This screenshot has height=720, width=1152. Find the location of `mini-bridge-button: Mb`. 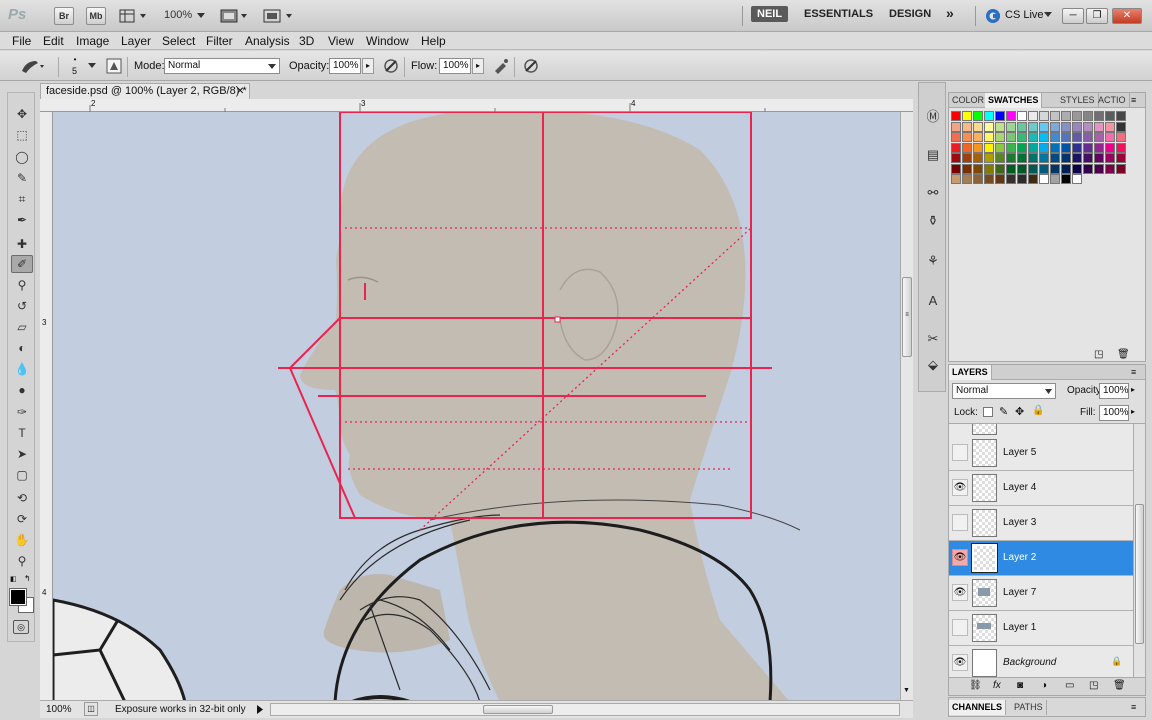

mini-bridge-button: Mb is located at coordinates (96, 16).